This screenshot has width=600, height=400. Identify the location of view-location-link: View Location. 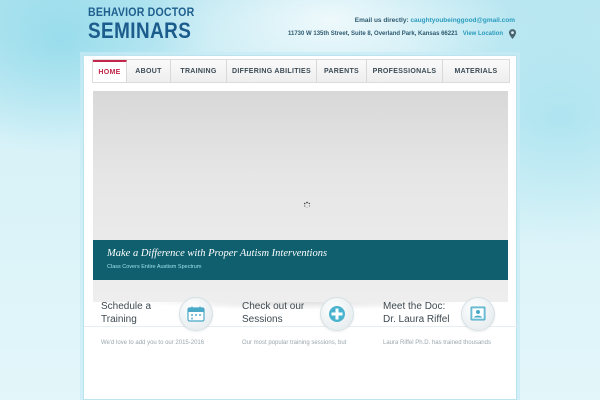
(483, 34).